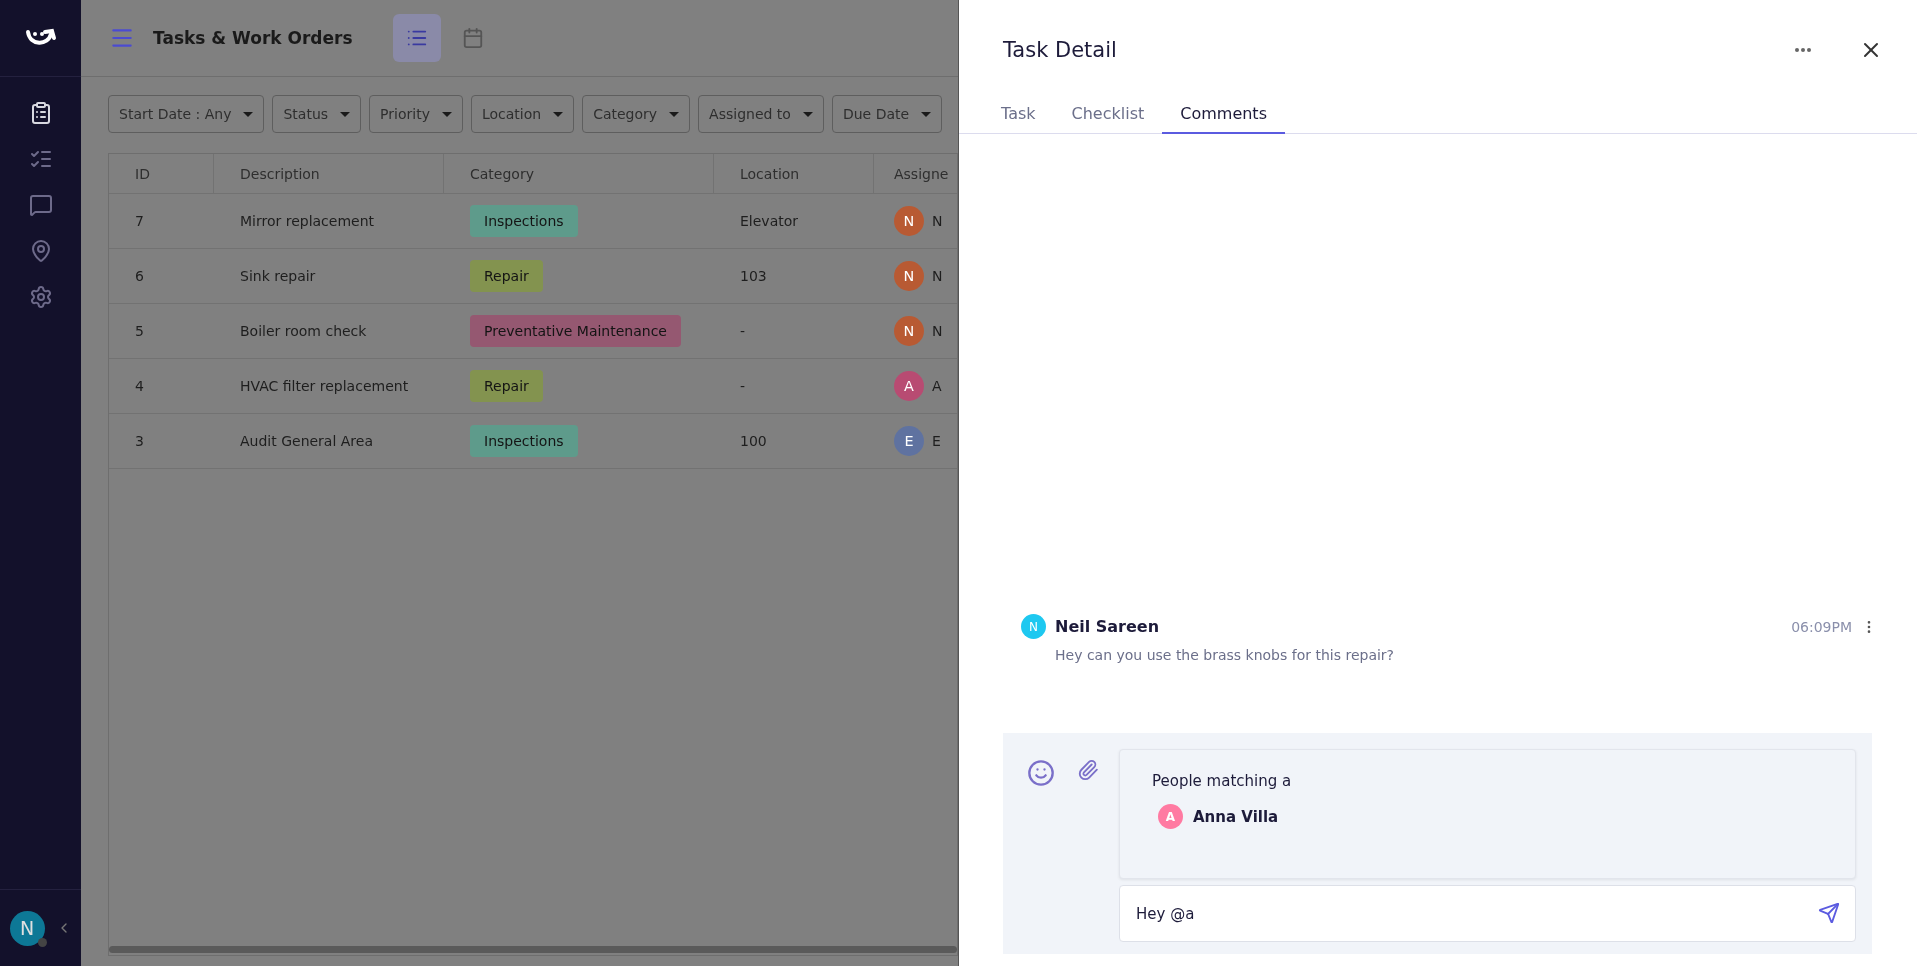  Describe the element at coordinates (161, 173) in the screenshot. I see `column-header: ID` at that location.